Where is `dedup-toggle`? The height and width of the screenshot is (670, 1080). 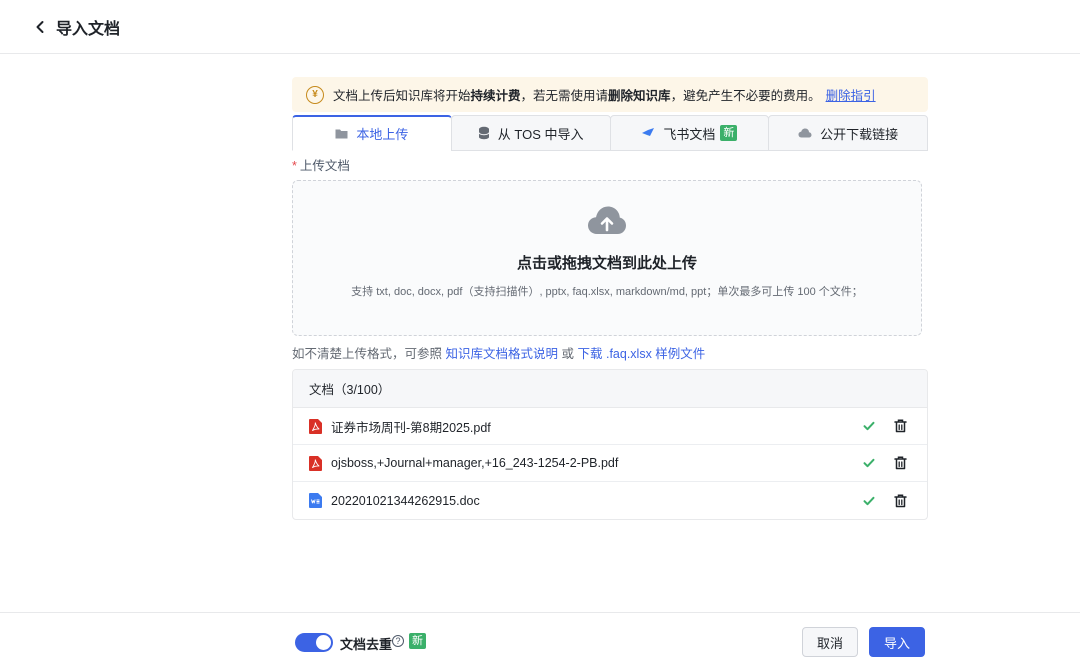 dedup-toggle is located at coordinates (314, 642).